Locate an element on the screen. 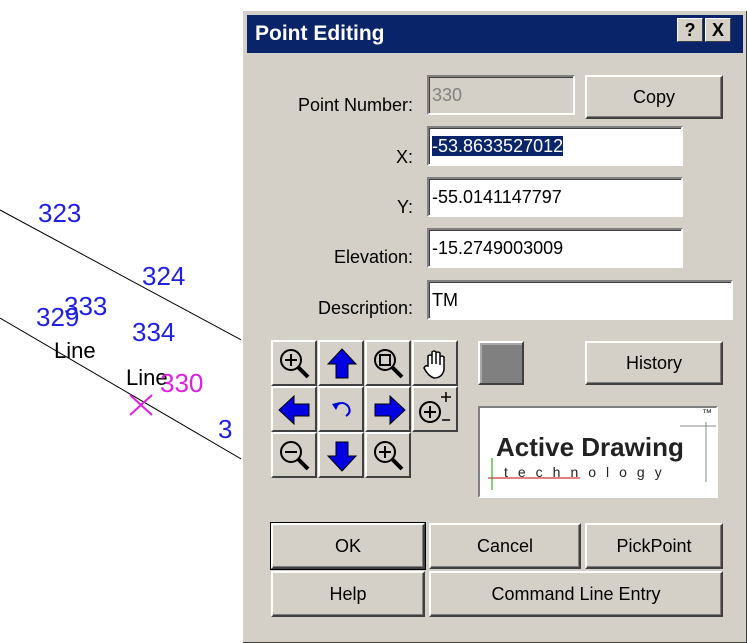  zoom-extents-icon is located at coordinates (294, 363).